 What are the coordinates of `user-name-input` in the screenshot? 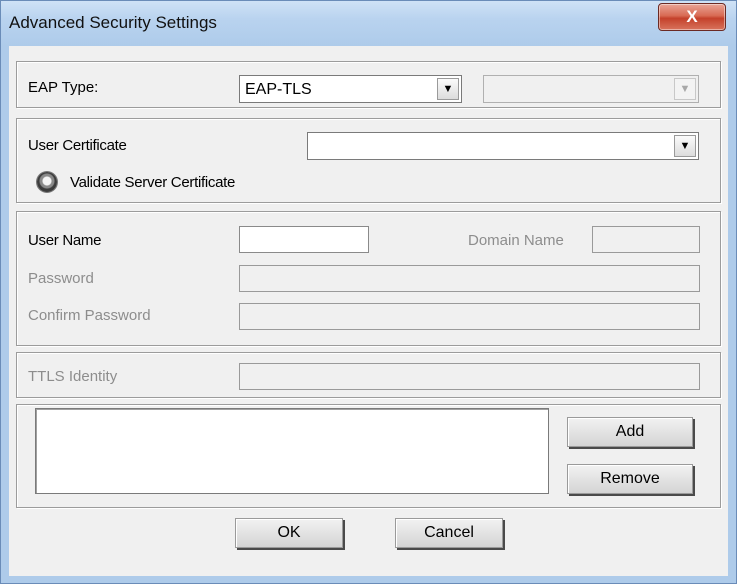 It's located at (304, 239).